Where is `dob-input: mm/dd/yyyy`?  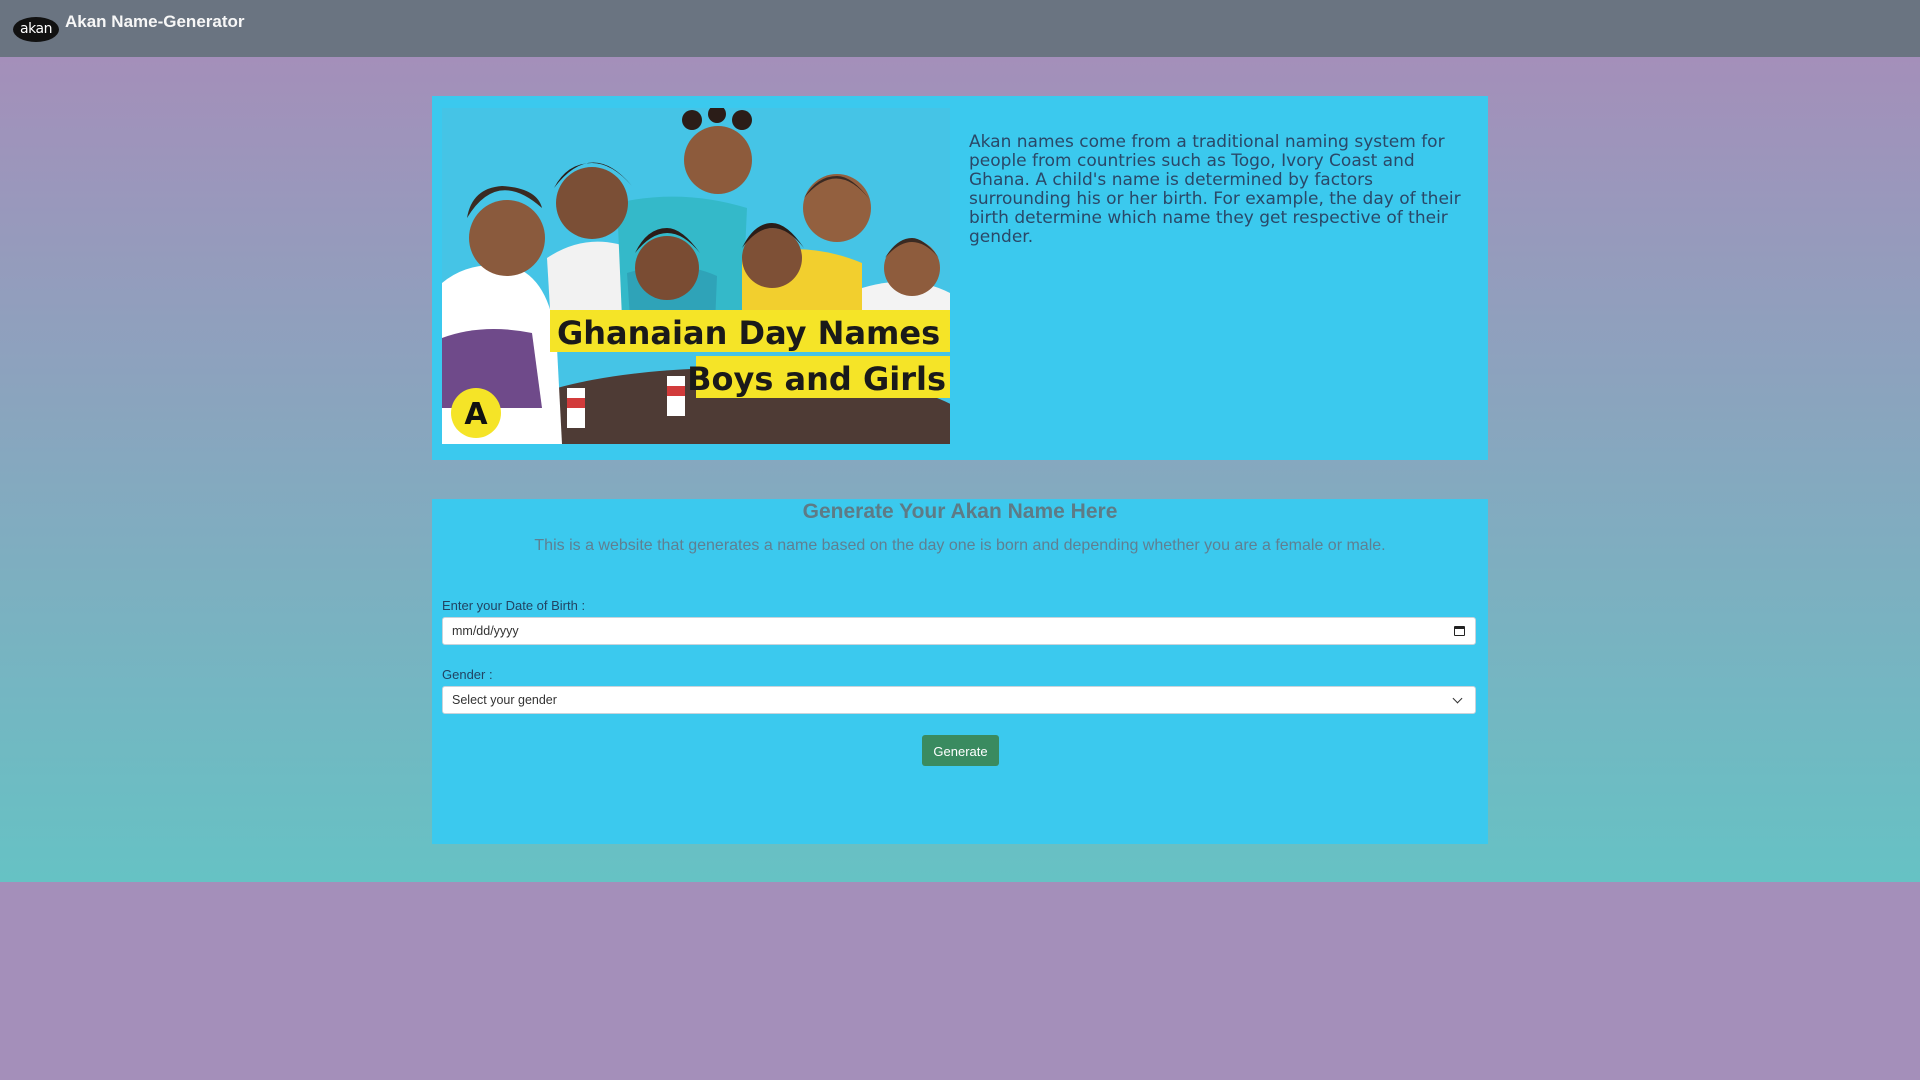 dob-input: mm/dd/yyyy is located at coordinates (959, 631).